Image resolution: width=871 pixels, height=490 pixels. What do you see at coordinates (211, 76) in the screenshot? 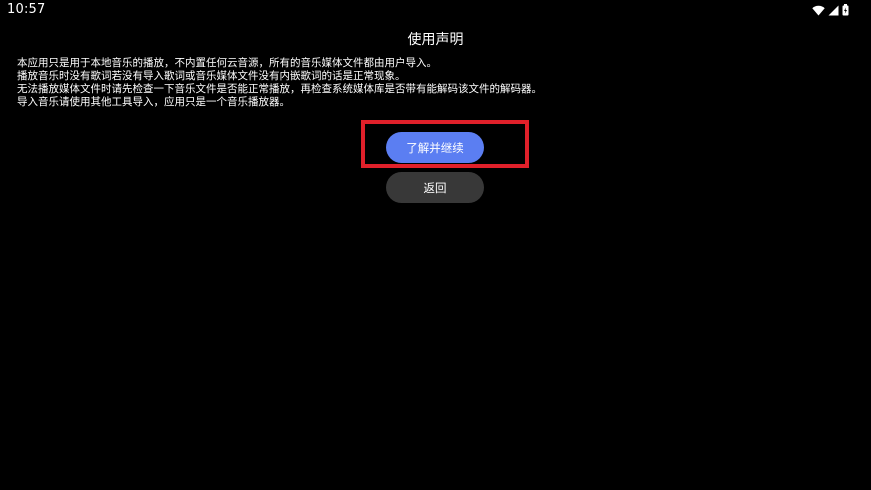
I see `statement-line: 播放音乐时没有歌词若没有导入歌词或音乐媒体文件没有内嵌歌词的话是正常现象。` at bounding box center [211, 76].